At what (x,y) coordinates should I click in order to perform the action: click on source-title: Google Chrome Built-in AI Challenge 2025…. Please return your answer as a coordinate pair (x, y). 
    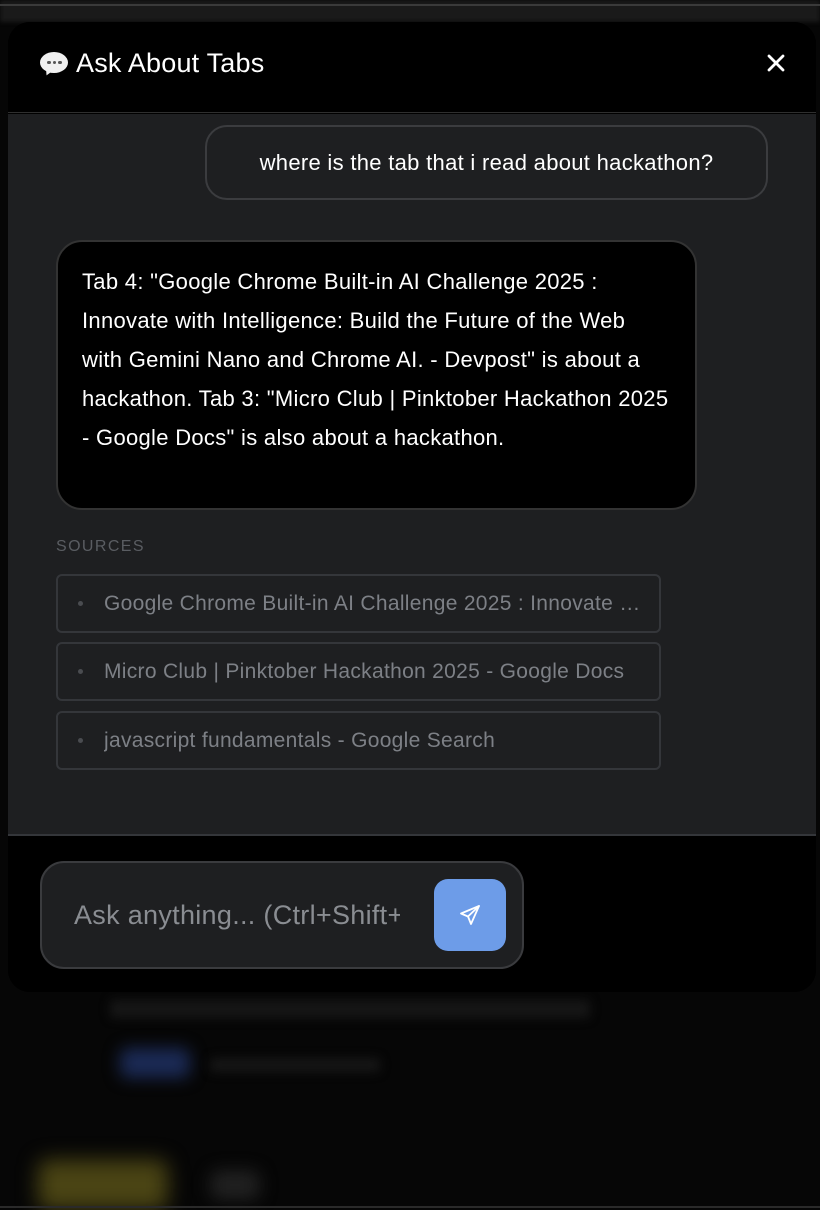
    Looking at the image, I should click on (374, 603).